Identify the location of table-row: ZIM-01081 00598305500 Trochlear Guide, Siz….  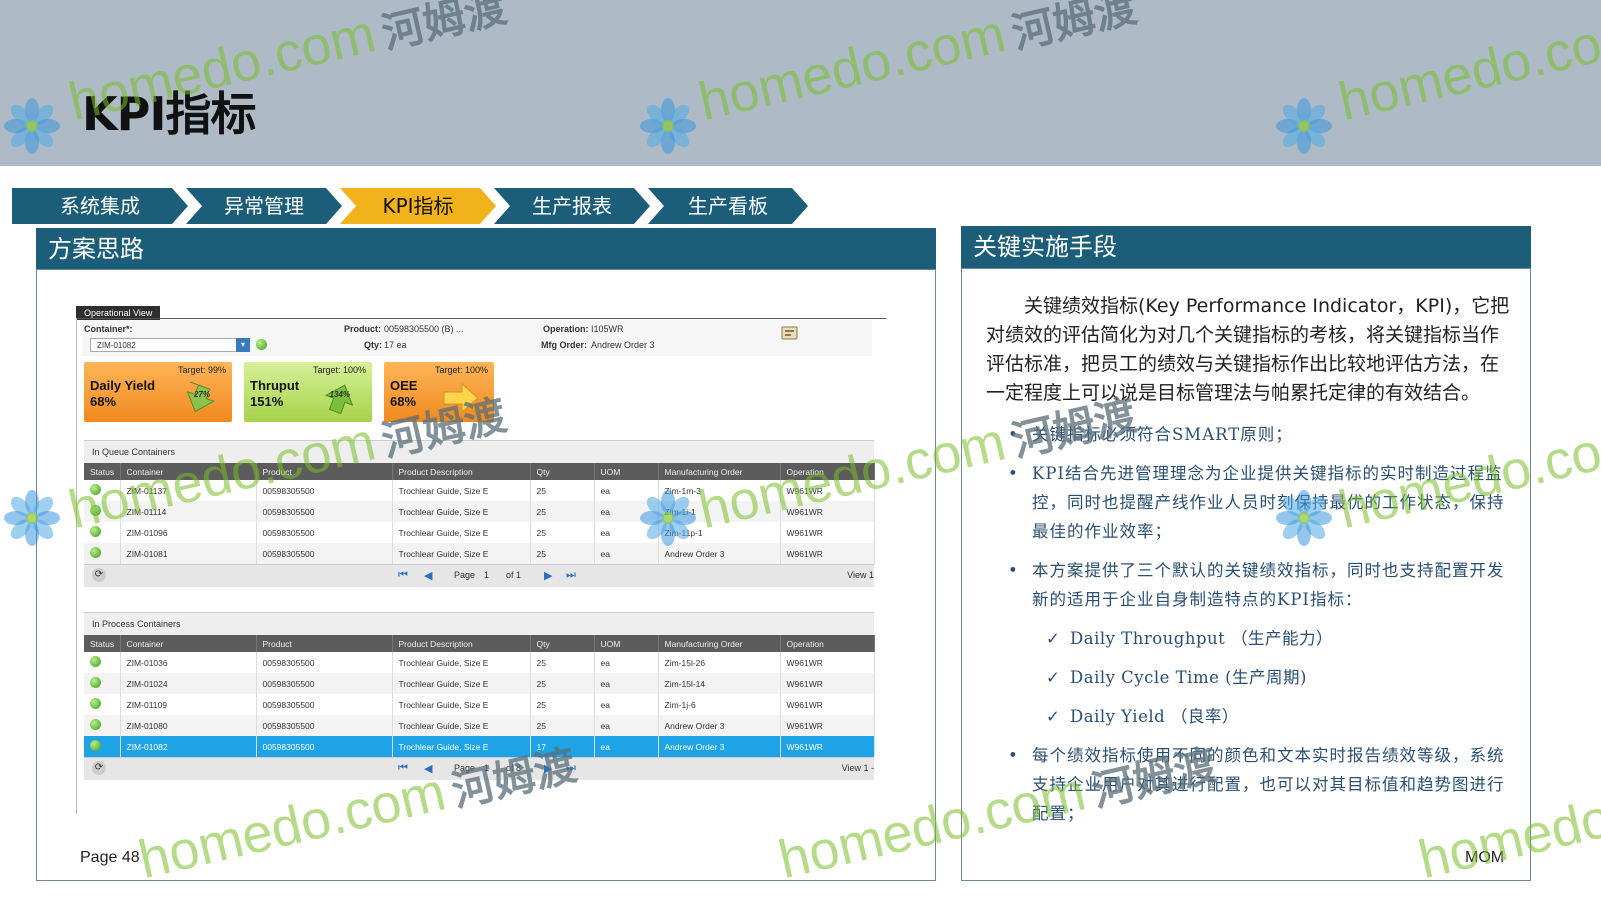
(479, 553).